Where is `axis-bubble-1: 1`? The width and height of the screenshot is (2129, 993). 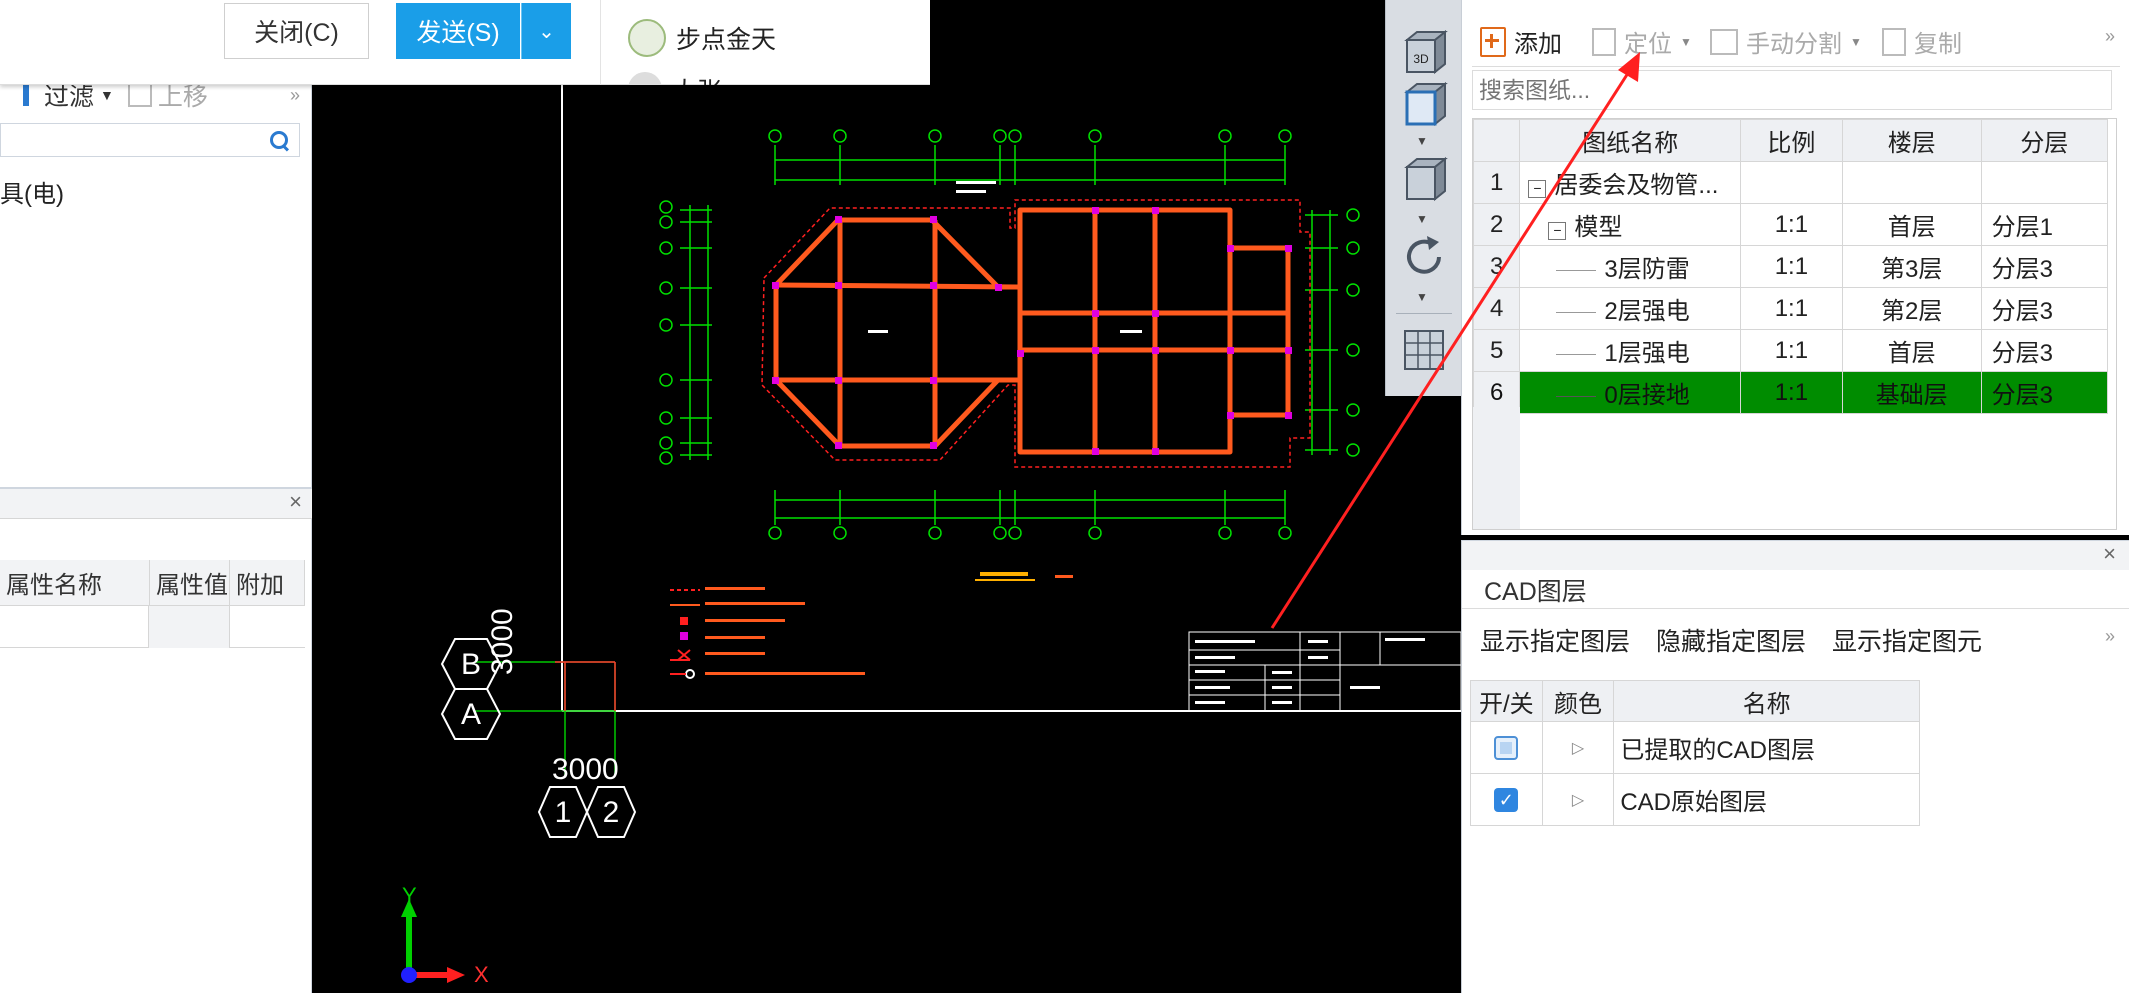 axis-bubble-1: 1 is located at coordinates (563, 812).